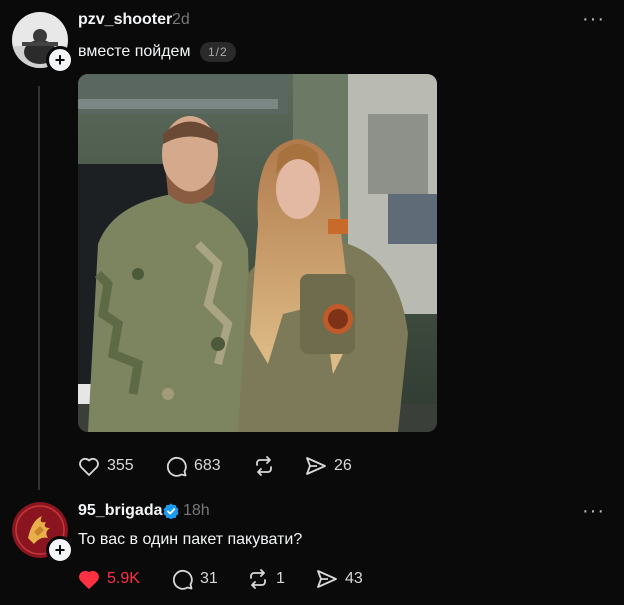  I want to click on repost-button, so click(264, 466).